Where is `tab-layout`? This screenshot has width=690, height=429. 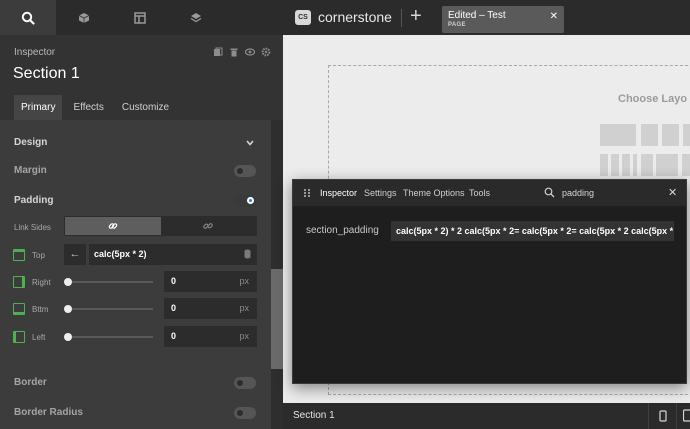 tab-layout is located at coordinates (140, 17).